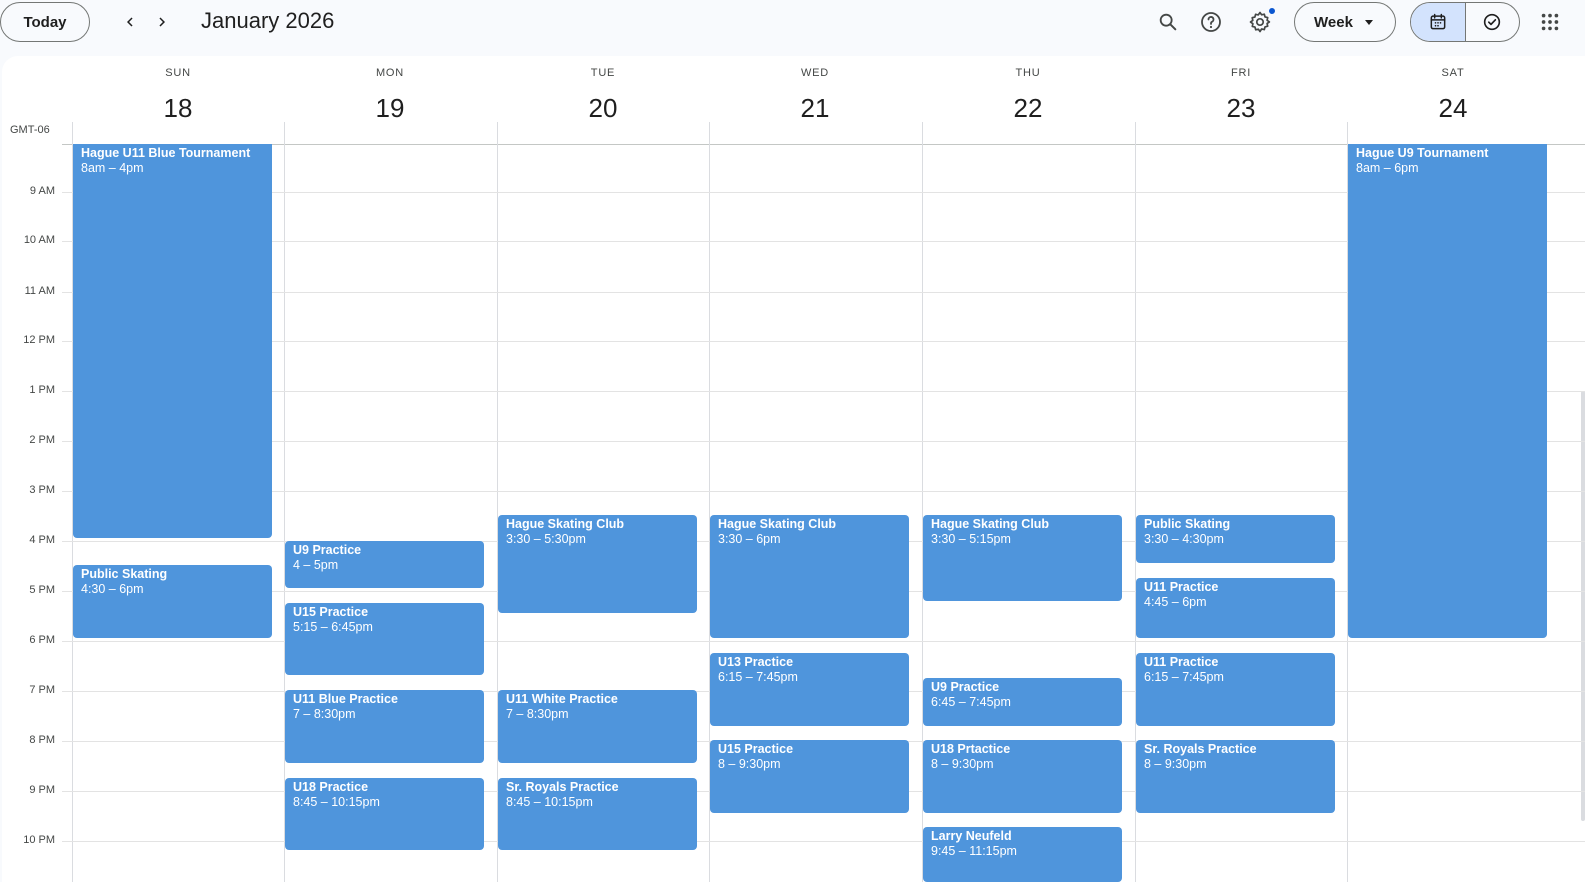 Image resolution: width=1585 pixels, height=882 pixels. Describe the element at coordinates (42, 540) in the screenshot. I see `hour-label: 4 PM` at that location.